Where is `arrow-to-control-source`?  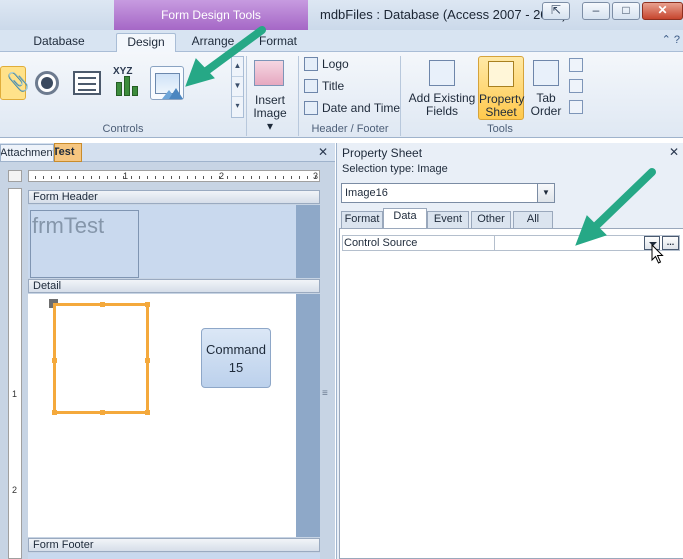
arrow-to-control-source is located at coordinates (624, 199).